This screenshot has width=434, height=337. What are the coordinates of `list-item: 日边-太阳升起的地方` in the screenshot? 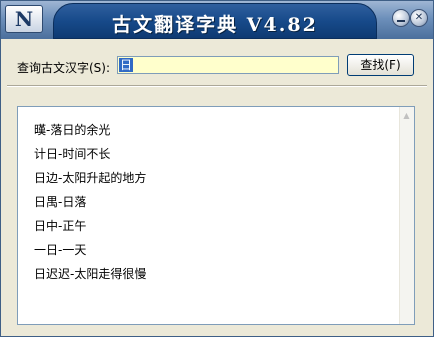 It's located at (90, 177).